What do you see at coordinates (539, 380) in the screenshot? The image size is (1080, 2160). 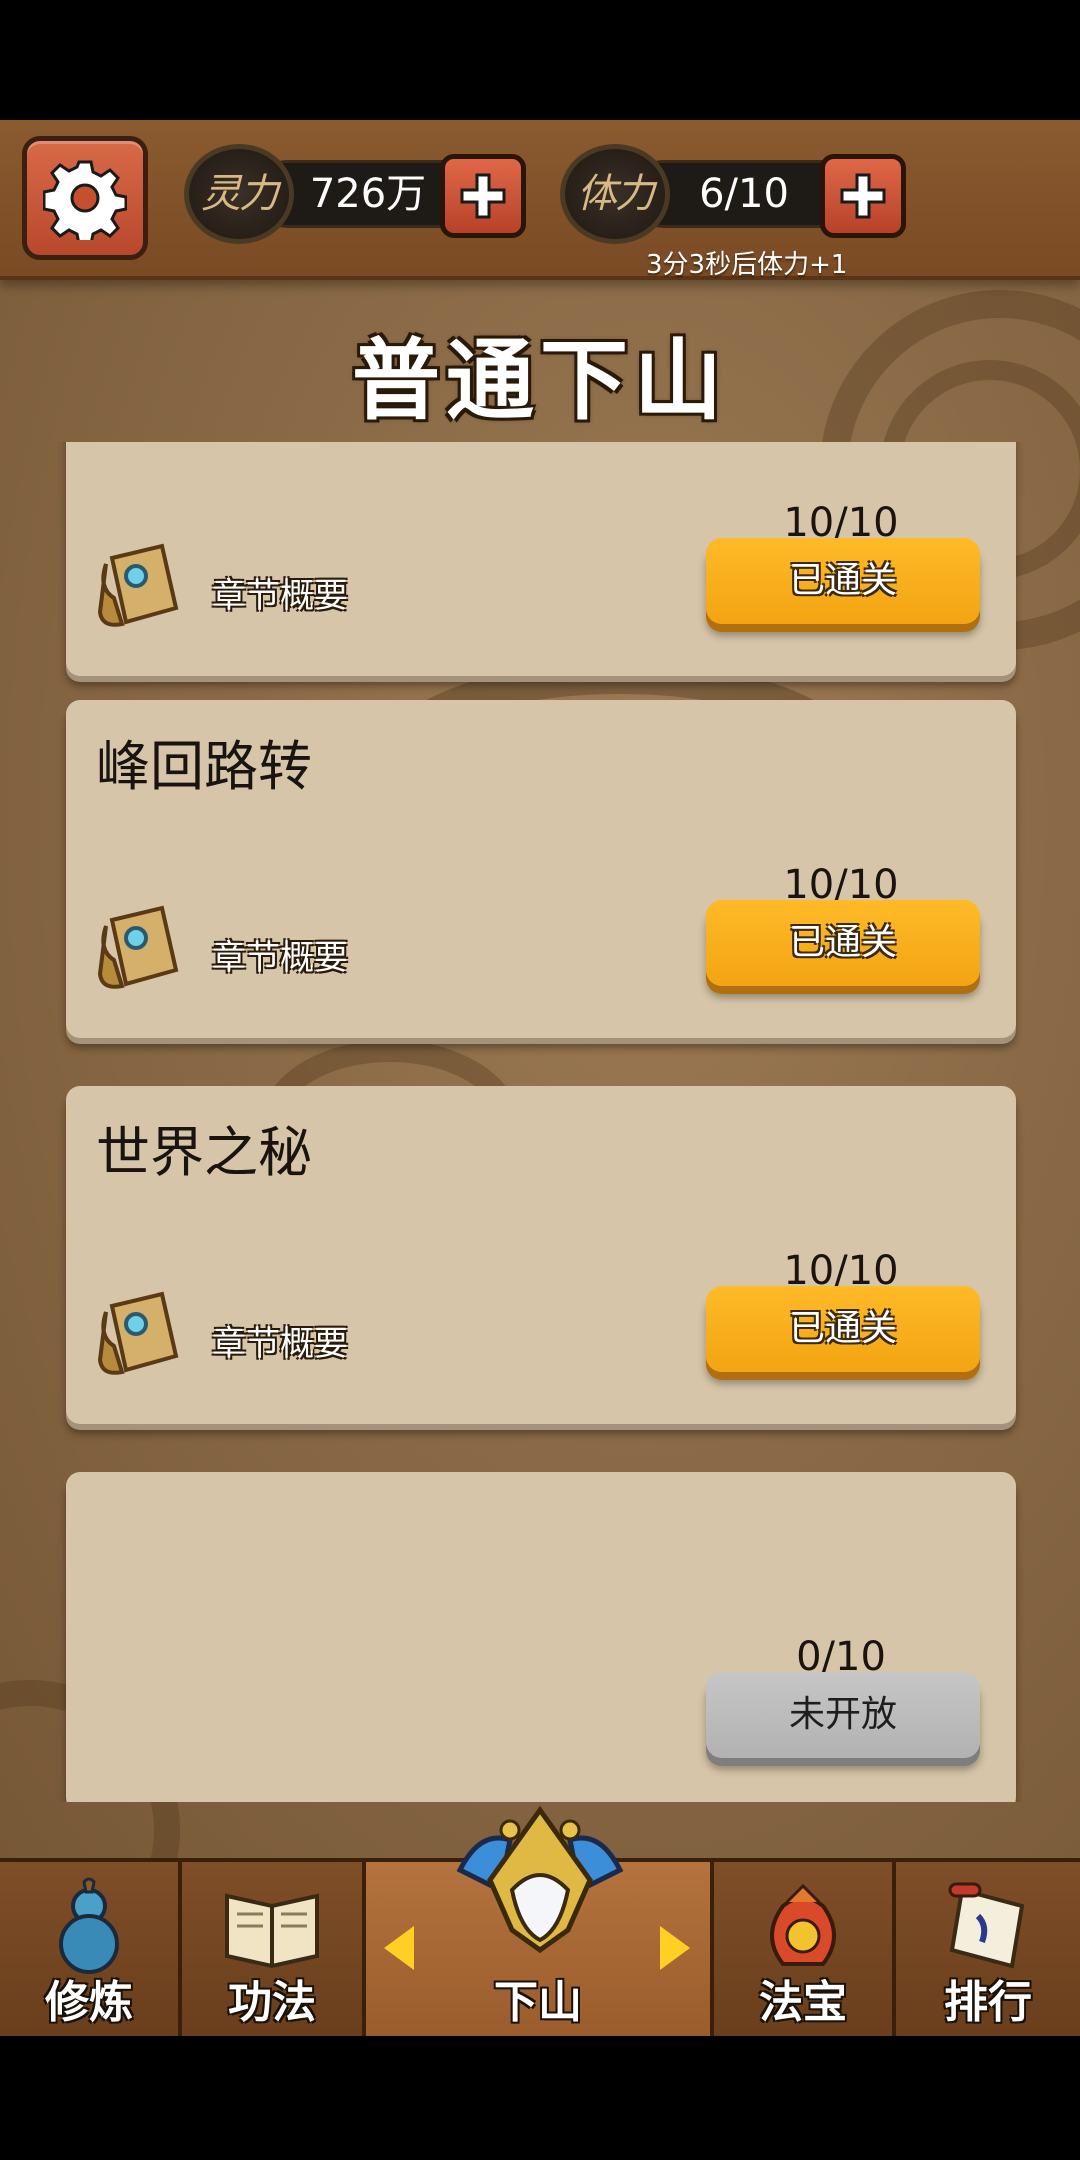 I see `page-title: 普通下山` at bounding box center [539, 380].